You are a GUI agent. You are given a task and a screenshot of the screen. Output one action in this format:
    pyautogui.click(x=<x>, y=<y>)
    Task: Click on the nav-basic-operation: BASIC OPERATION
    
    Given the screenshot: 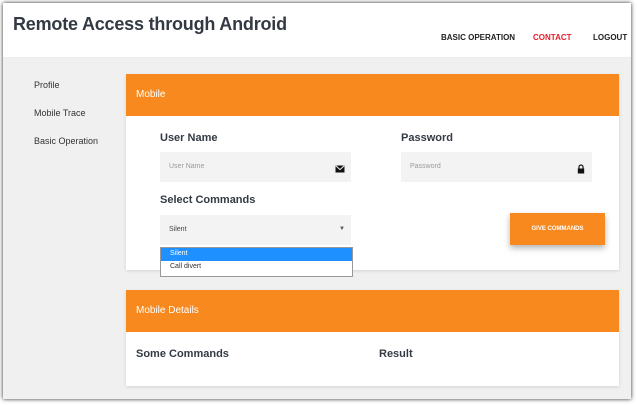 What is the action you would take?
    pyautogui.click(x=478, y=37)
    